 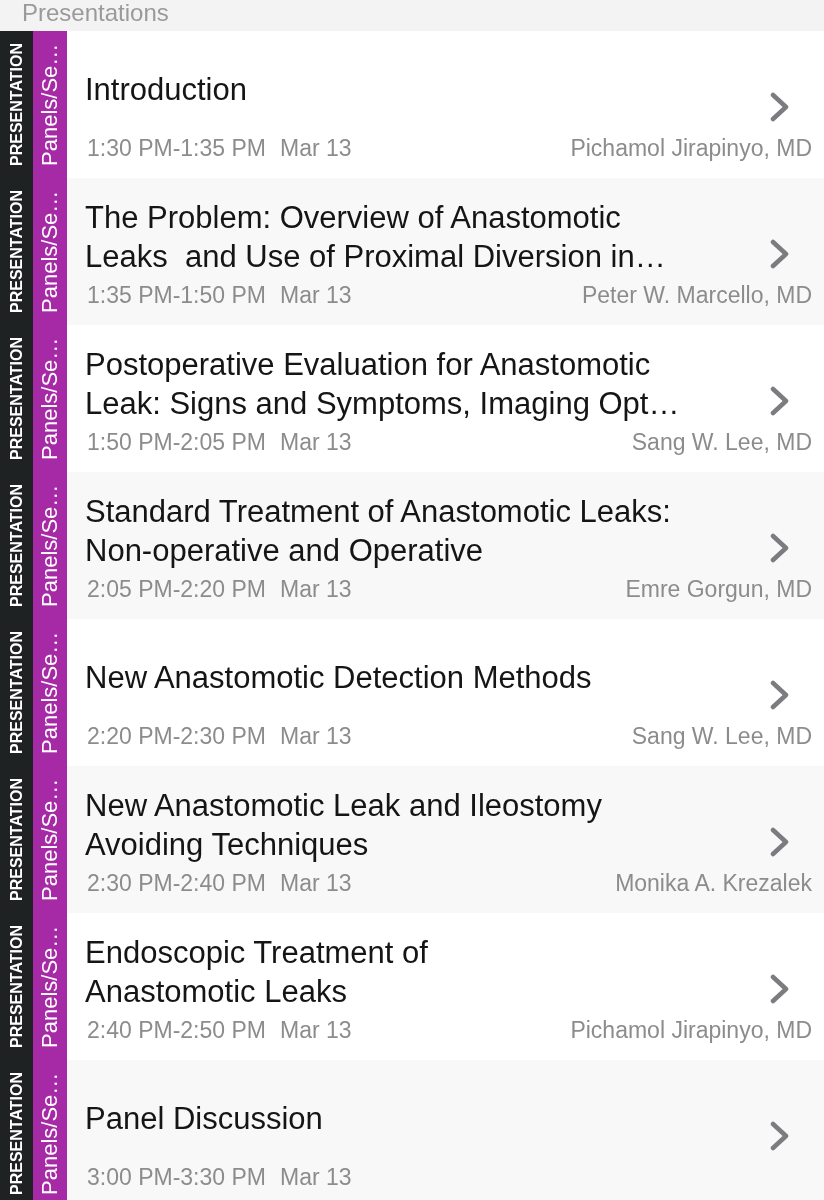 I want to click on session-time: 2:20 PM-2:30 PM, so click(x=176, y=736).